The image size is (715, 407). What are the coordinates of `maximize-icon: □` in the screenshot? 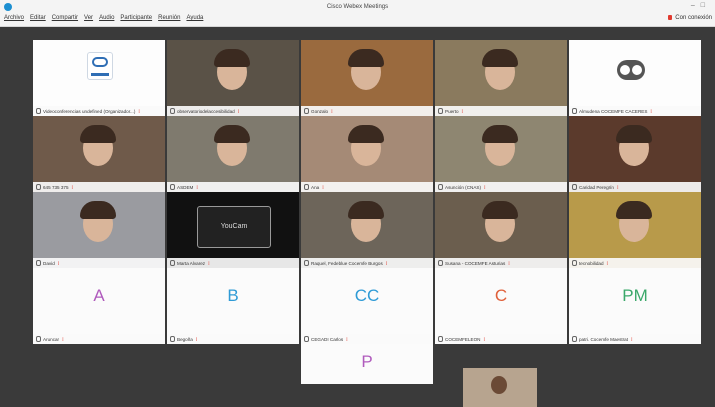 It's located at (706, 5).